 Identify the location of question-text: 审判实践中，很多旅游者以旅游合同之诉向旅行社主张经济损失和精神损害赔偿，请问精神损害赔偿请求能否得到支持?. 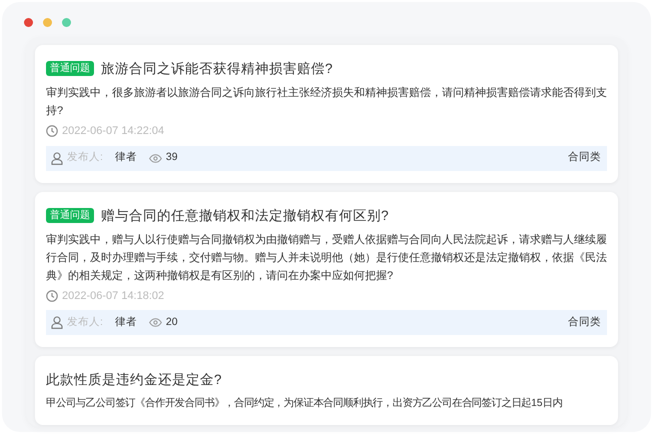
(326, 102).